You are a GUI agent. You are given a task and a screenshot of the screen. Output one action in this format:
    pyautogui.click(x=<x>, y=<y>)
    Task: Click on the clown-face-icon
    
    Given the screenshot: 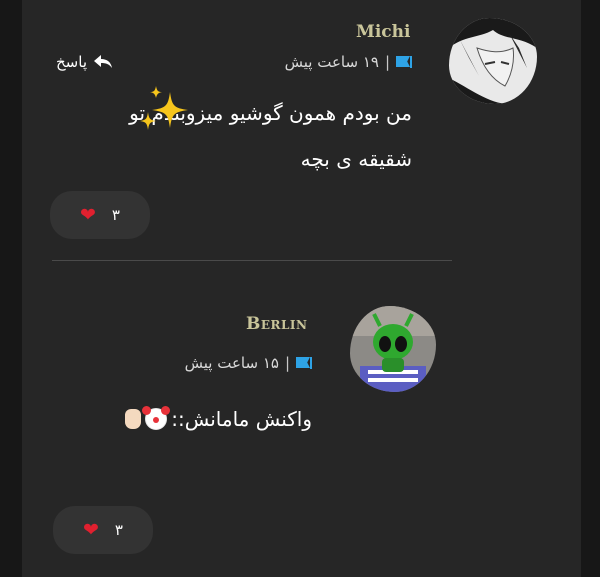 What is the action you would take?
    pyautogui.click(x=156, y=418)
    